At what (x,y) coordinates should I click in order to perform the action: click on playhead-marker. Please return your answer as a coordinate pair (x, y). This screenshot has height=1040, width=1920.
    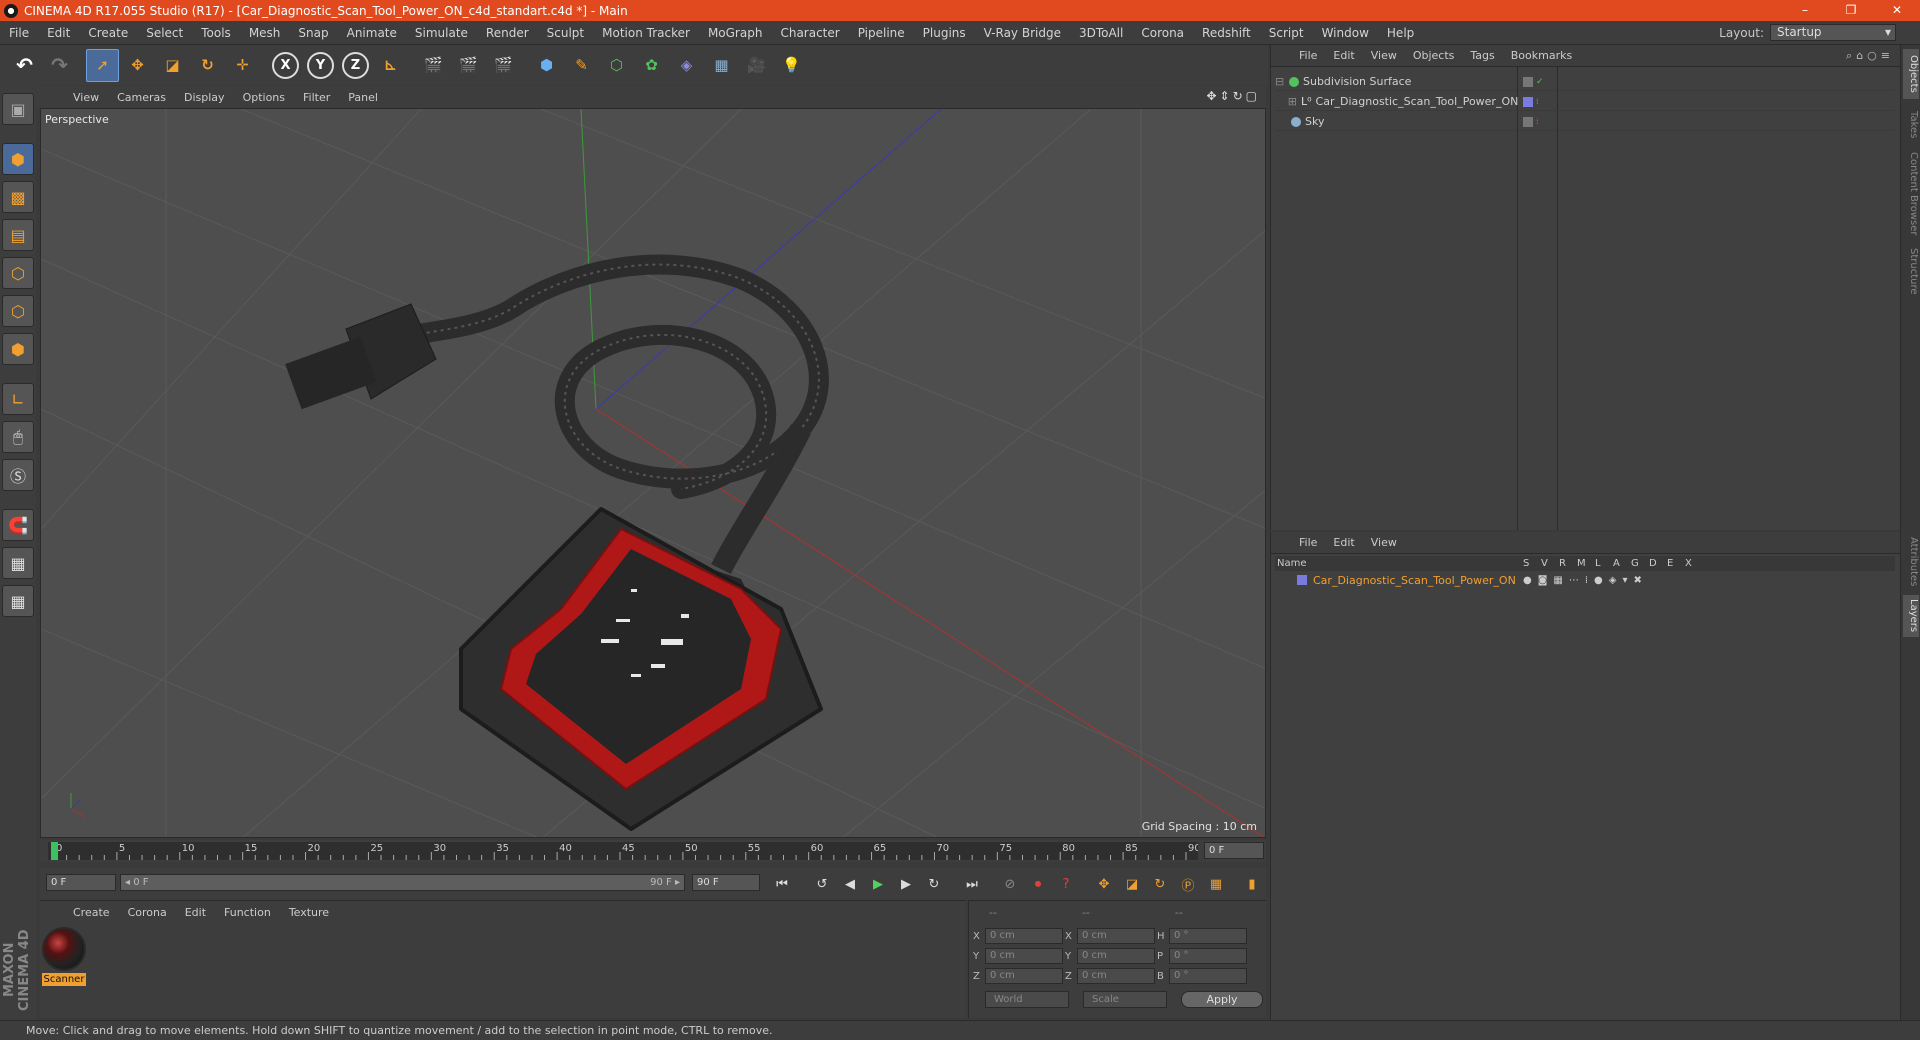
    Looking at the image, I should click on (54, 851).